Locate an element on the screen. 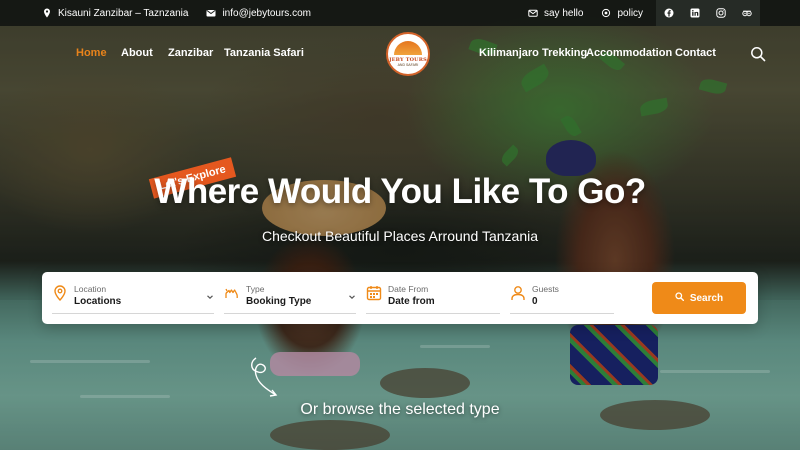  search-button: Search is located at coordinates (699, 298).